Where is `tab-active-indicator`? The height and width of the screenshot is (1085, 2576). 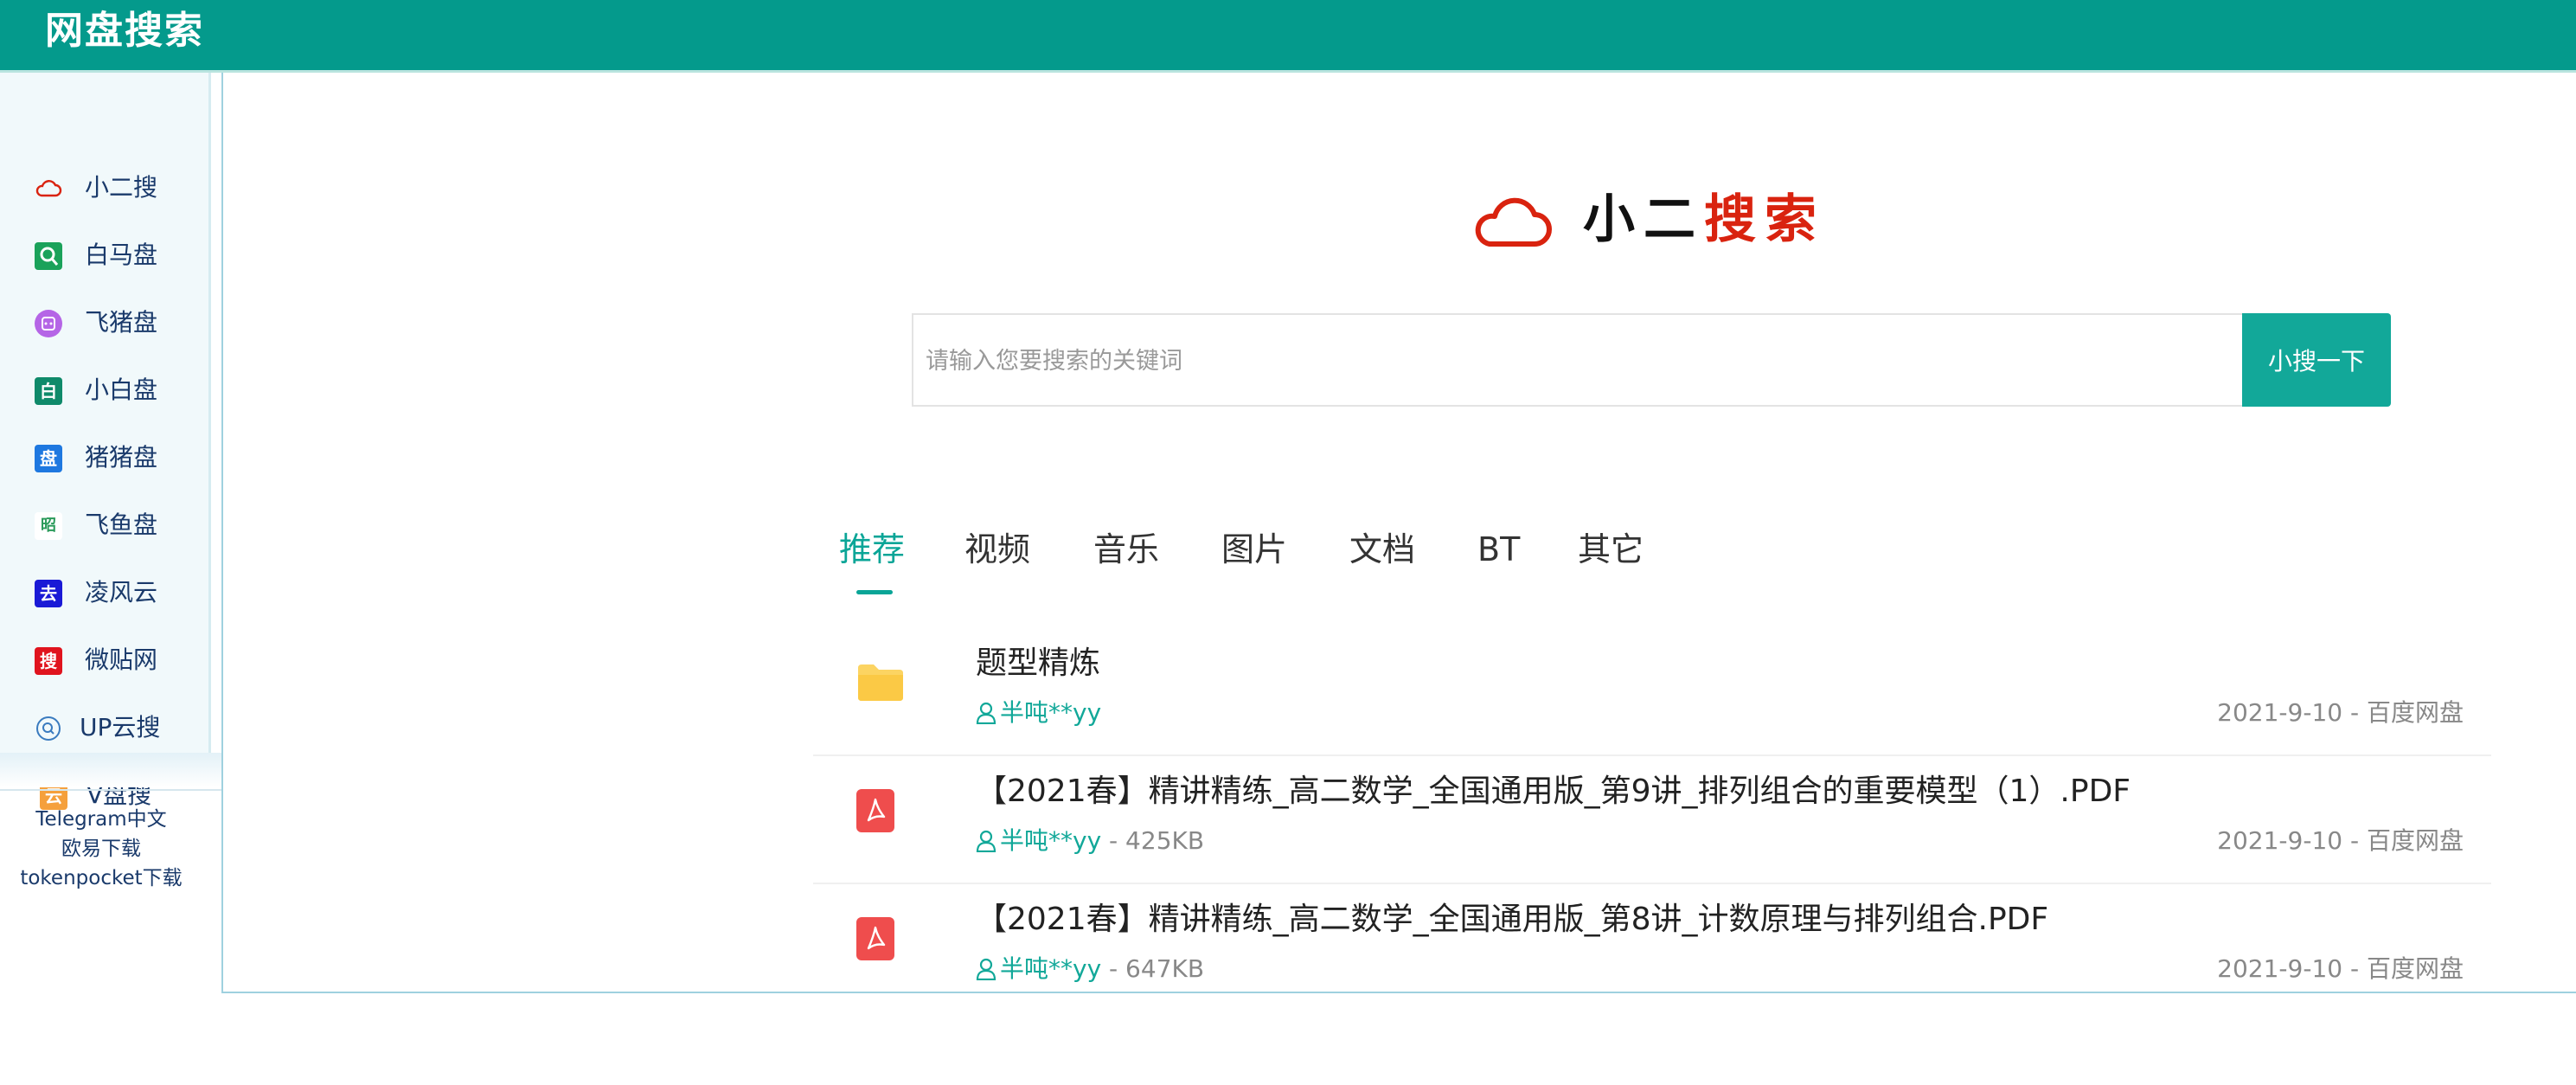 tab-active-indicator is located at coordinates (874, 592).